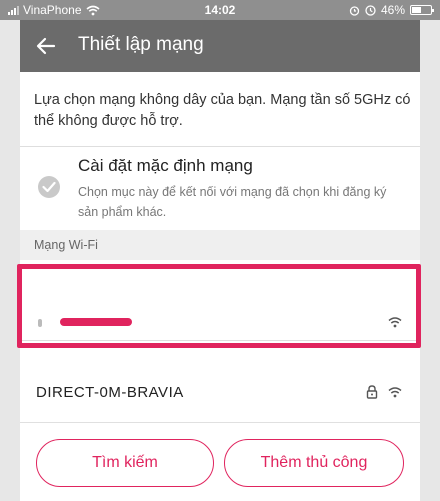 This screenshot has height=501, width=440. I want to click on app-header: Thiết lập mạng, so click(220, 46).